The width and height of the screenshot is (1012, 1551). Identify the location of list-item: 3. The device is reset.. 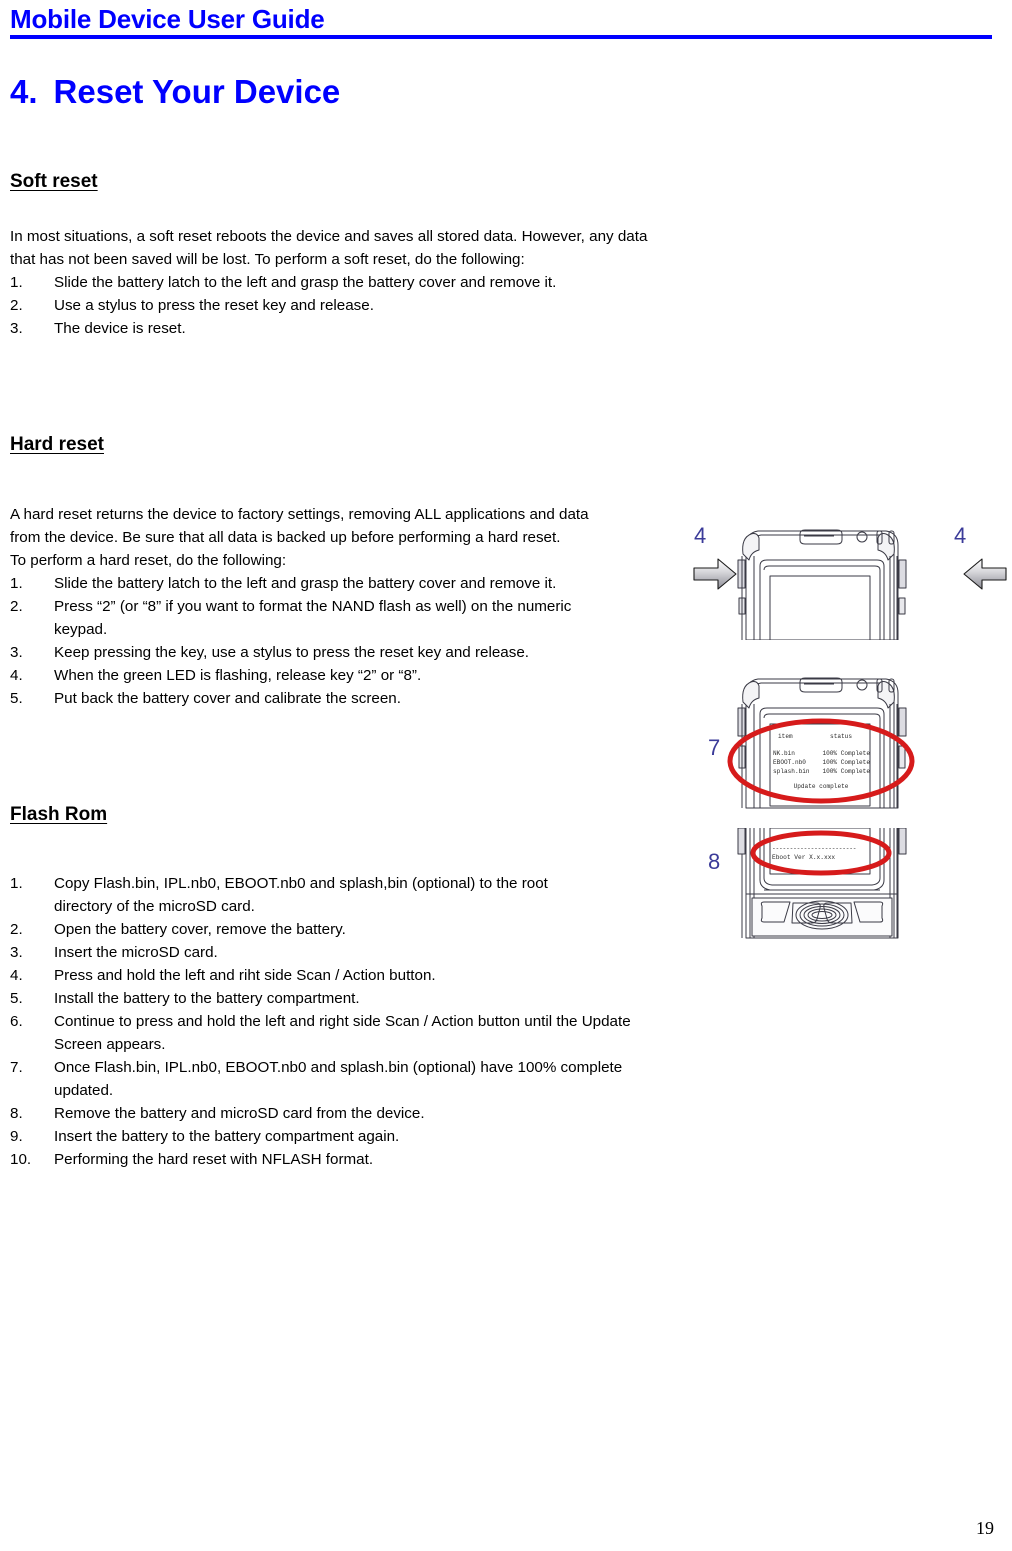
(355, 328).